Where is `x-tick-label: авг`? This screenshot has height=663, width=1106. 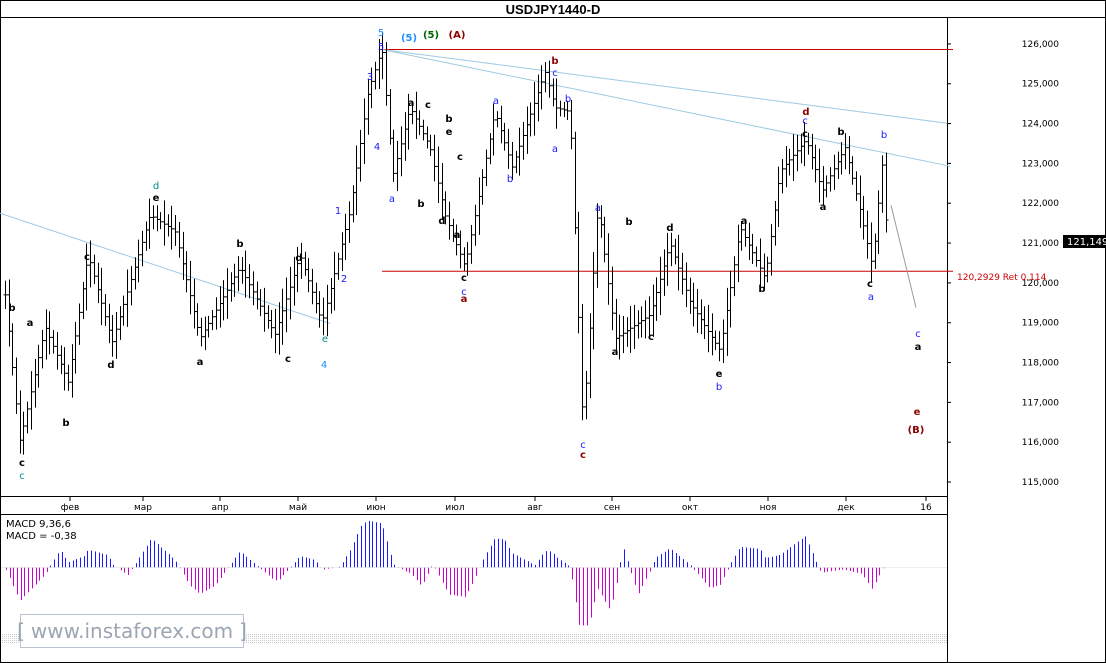
x-tick-label: авг is located at coordinates (535, 508).